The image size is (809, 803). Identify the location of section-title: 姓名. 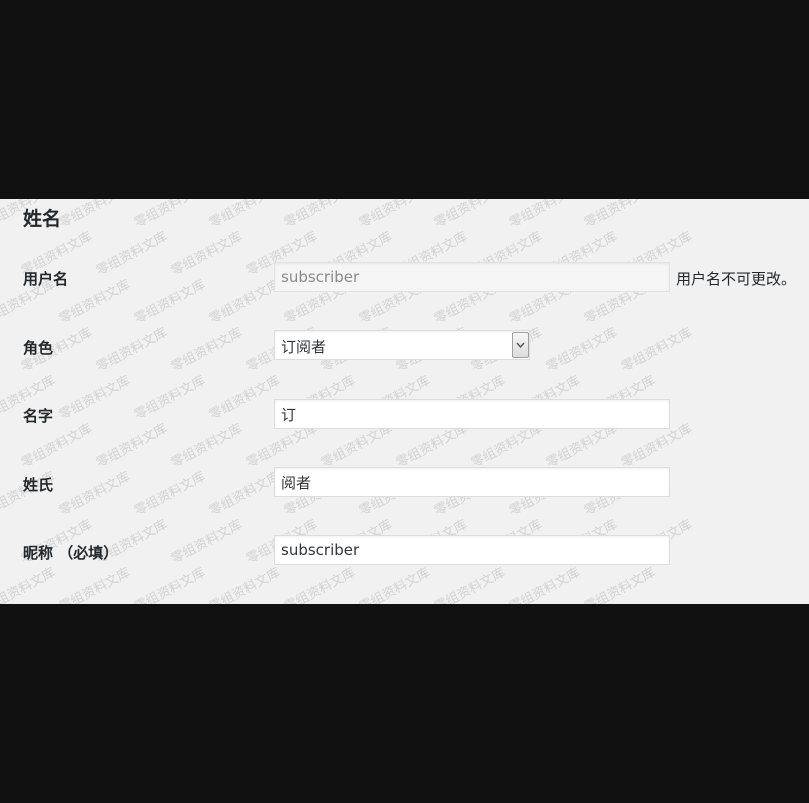
(42, 219).